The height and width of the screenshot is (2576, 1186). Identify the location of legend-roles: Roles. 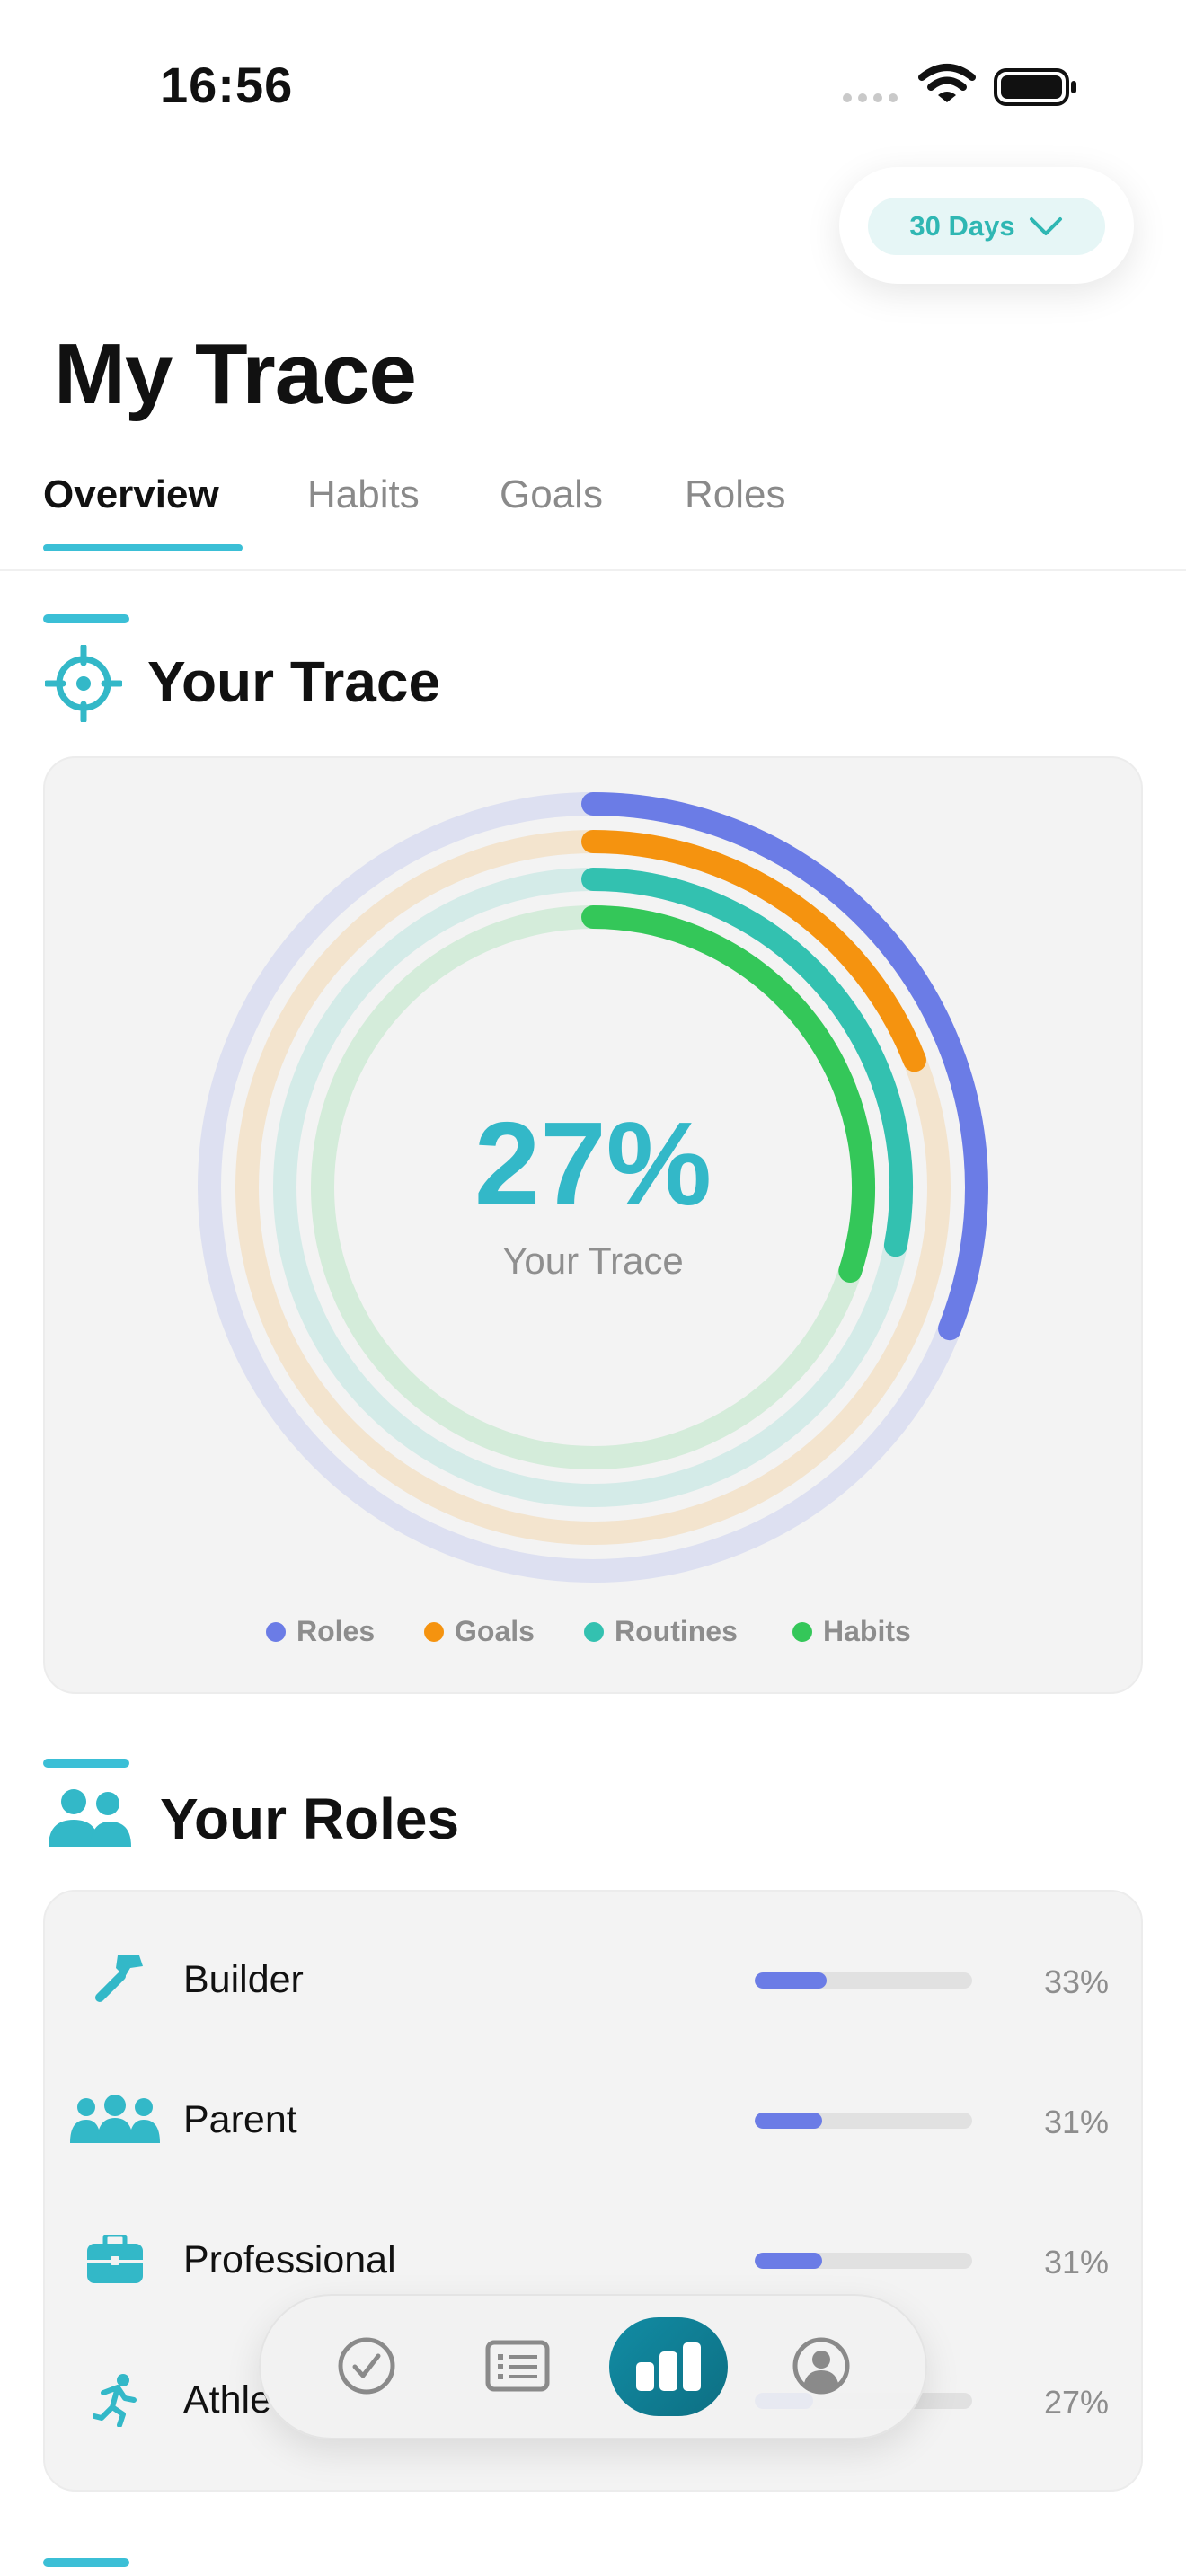
(320, 1631).